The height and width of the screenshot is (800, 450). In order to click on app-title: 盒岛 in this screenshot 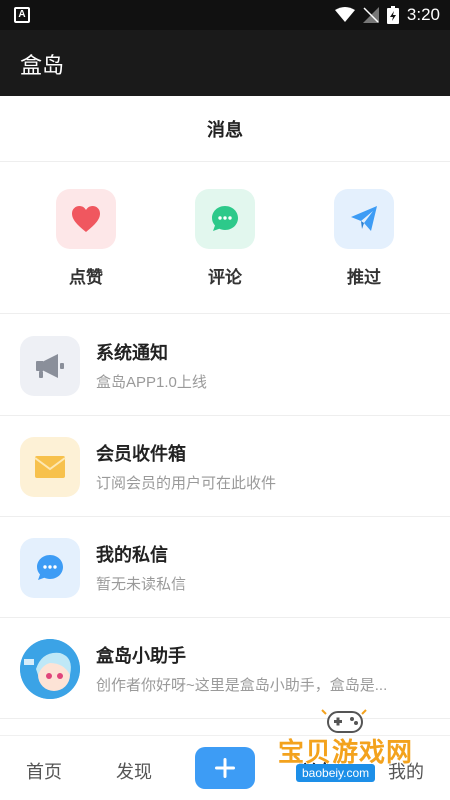, I will do `click(42, 65)`.